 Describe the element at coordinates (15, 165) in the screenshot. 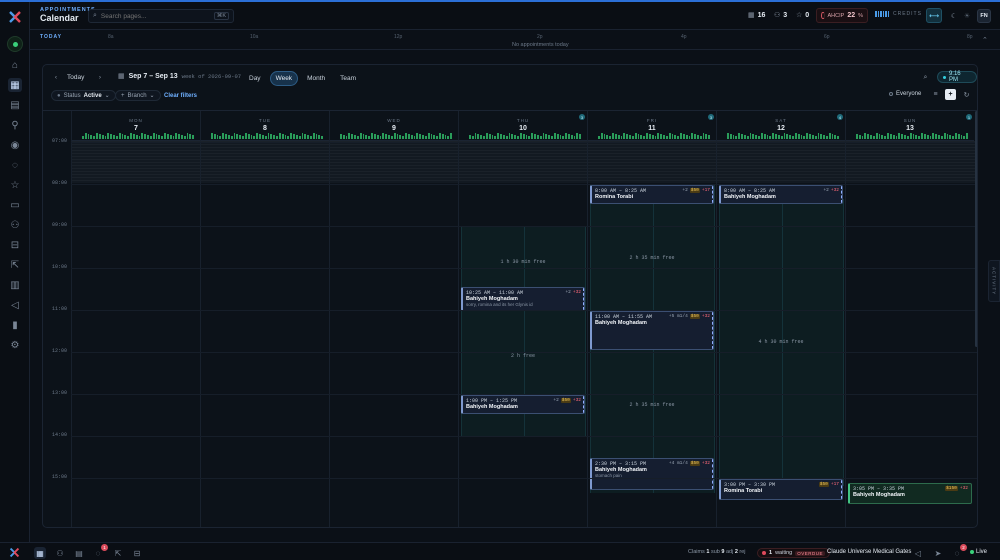

I see `chat-icon: ◌` at that location.